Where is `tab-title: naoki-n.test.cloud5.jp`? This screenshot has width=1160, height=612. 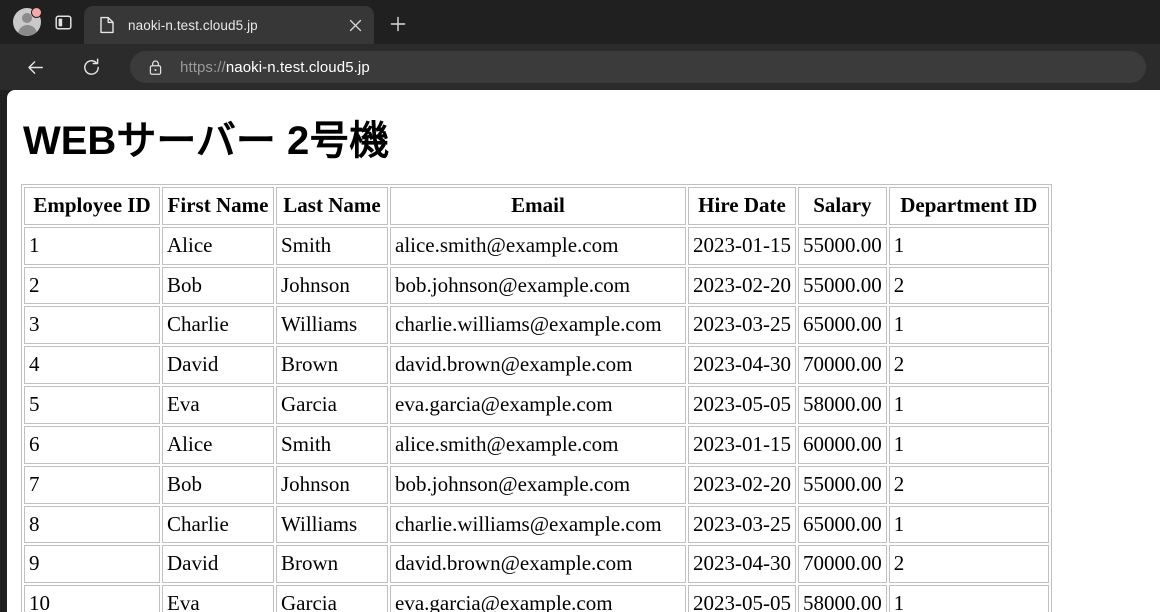
tab-title: naoki-n.test.cloud5.jp is located at coordinates (193, 25).